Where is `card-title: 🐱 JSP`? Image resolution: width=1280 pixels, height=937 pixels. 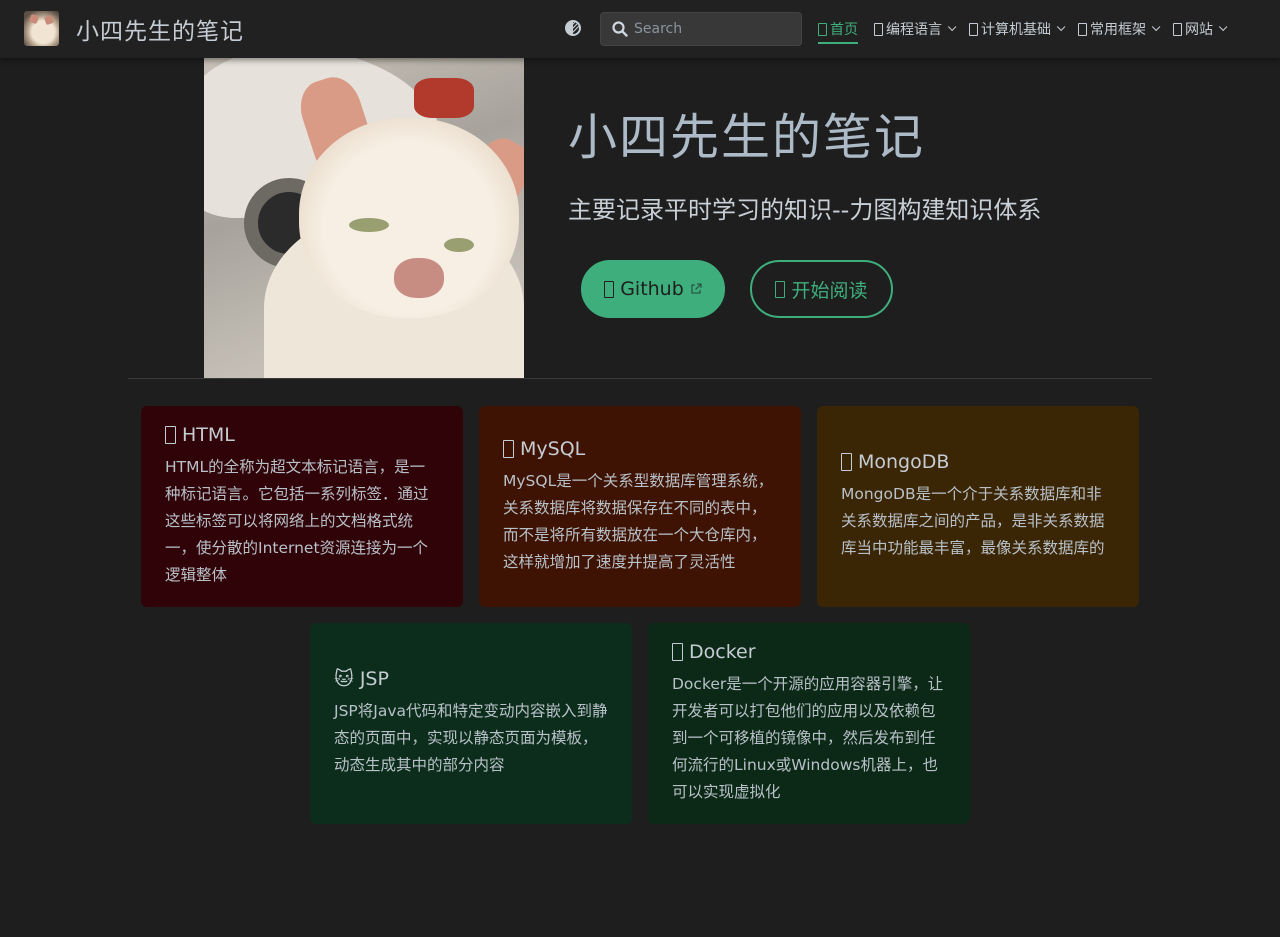
card-title: 🐱 JSP is located at coordinates (471, 679).